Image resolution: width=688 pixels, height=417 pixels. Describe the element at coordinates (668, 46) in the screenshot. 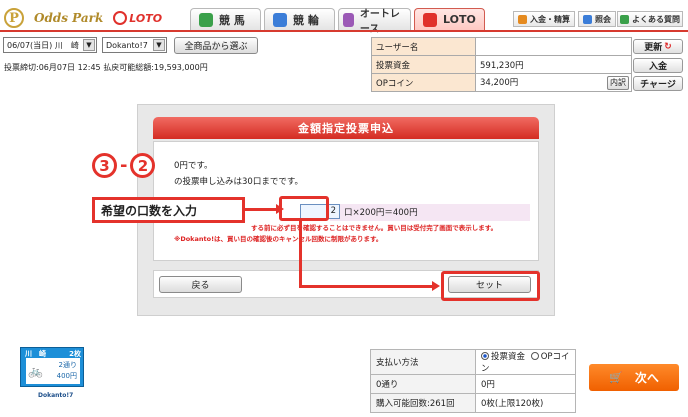

I see `refresh-icon: ↻` at that location.